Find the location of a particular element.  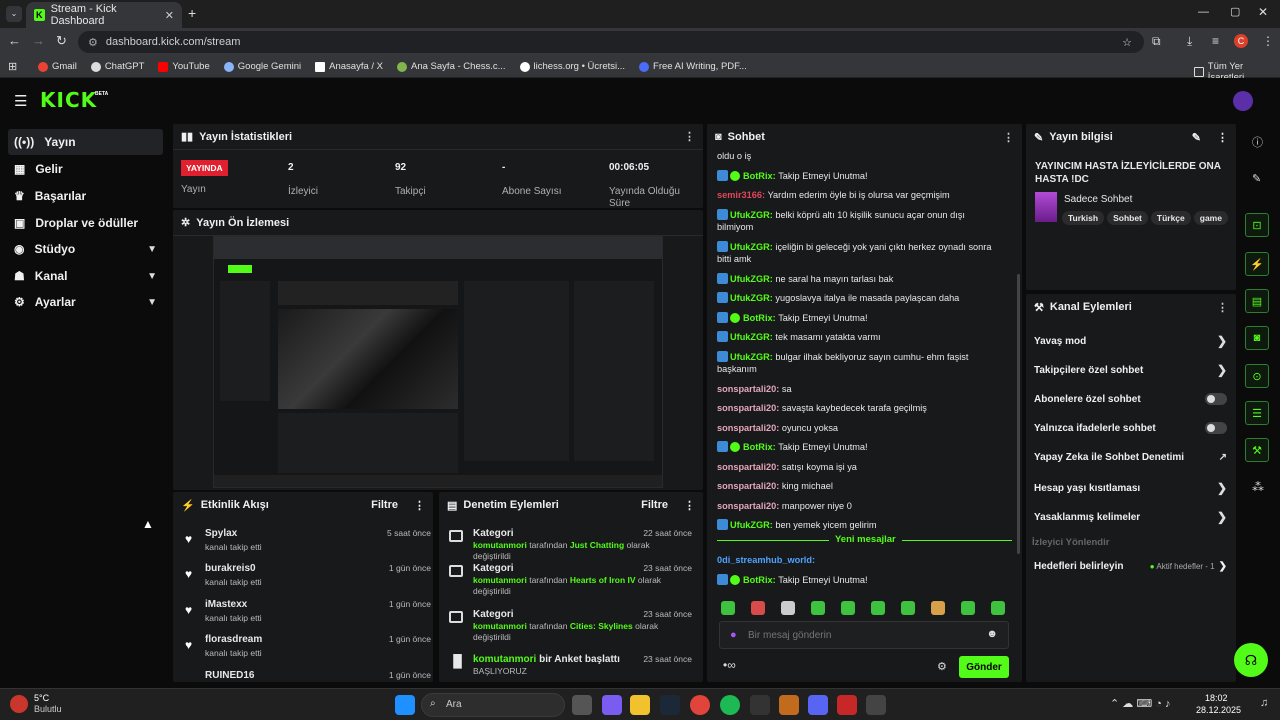

bookmark-gmail: Gmail is located at coordinates (57, 66).